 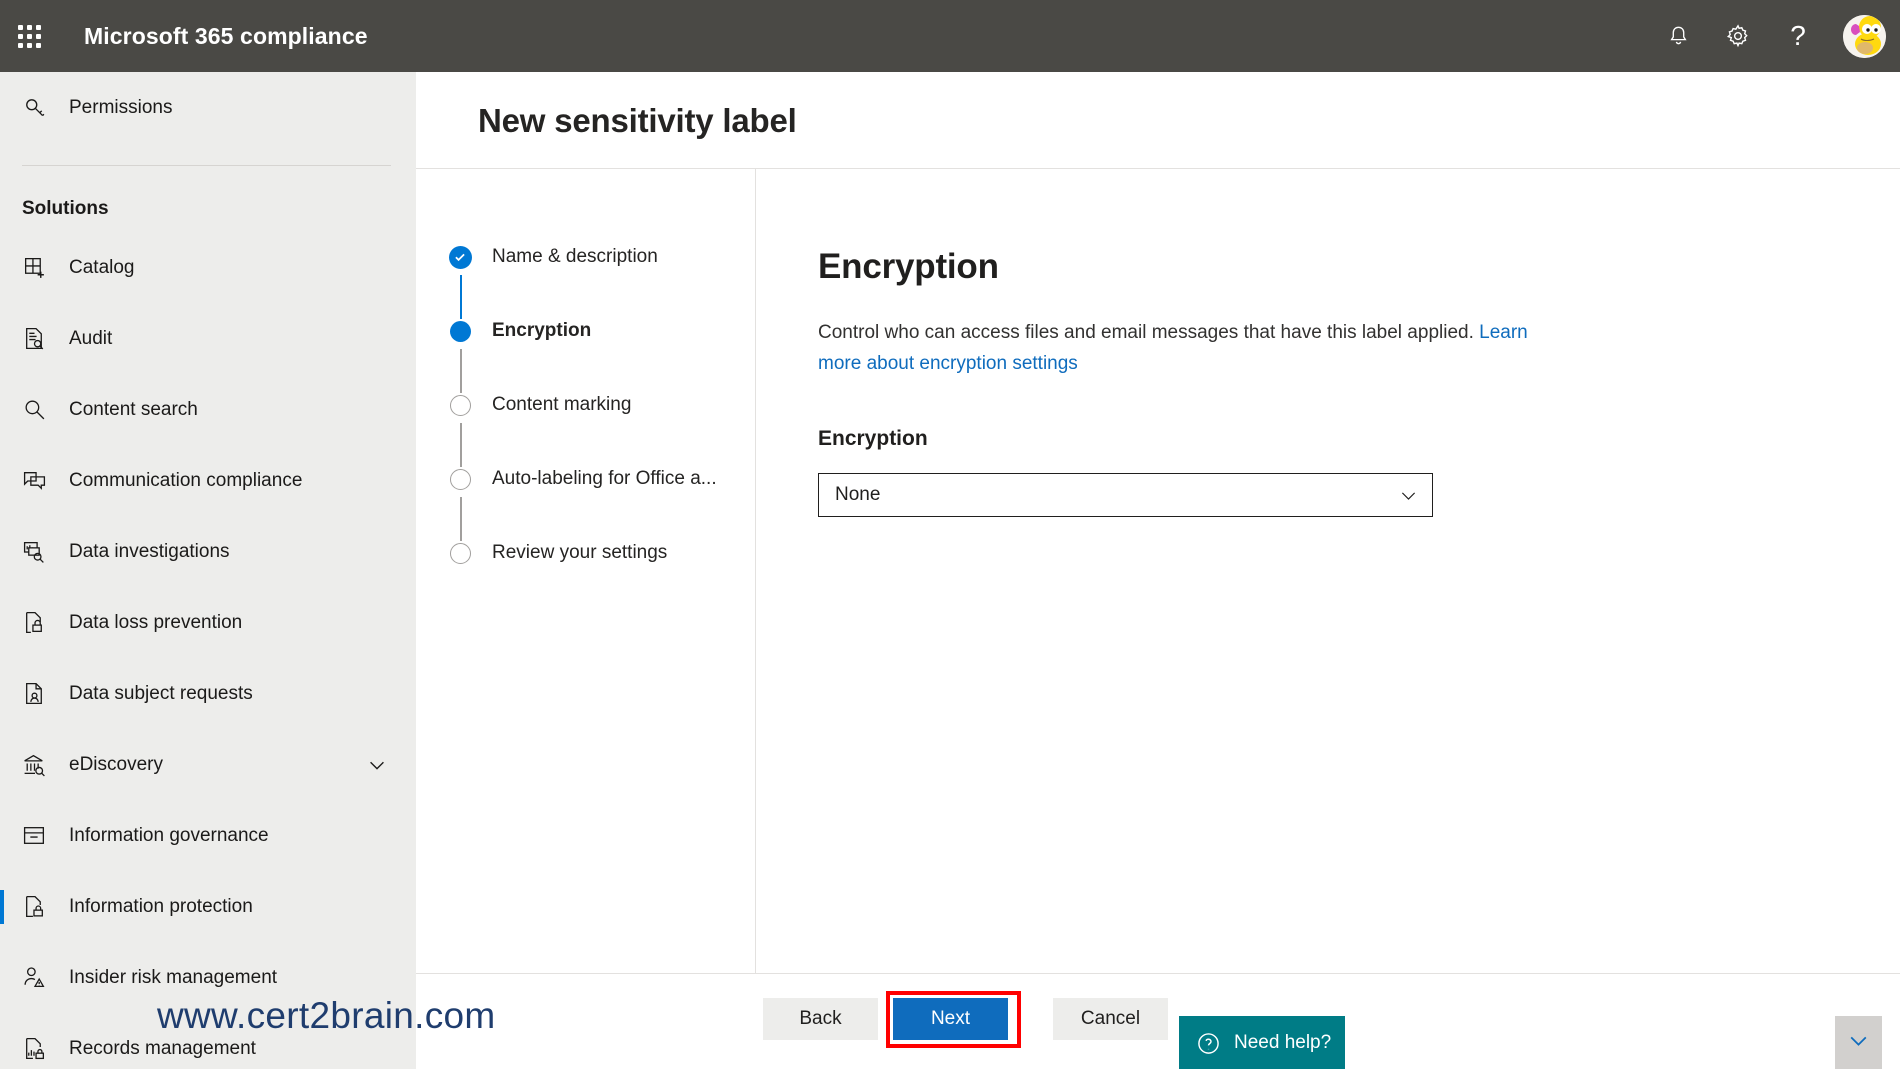 I want to click on collapse-footer-button, so click(x=1858, y=1042).